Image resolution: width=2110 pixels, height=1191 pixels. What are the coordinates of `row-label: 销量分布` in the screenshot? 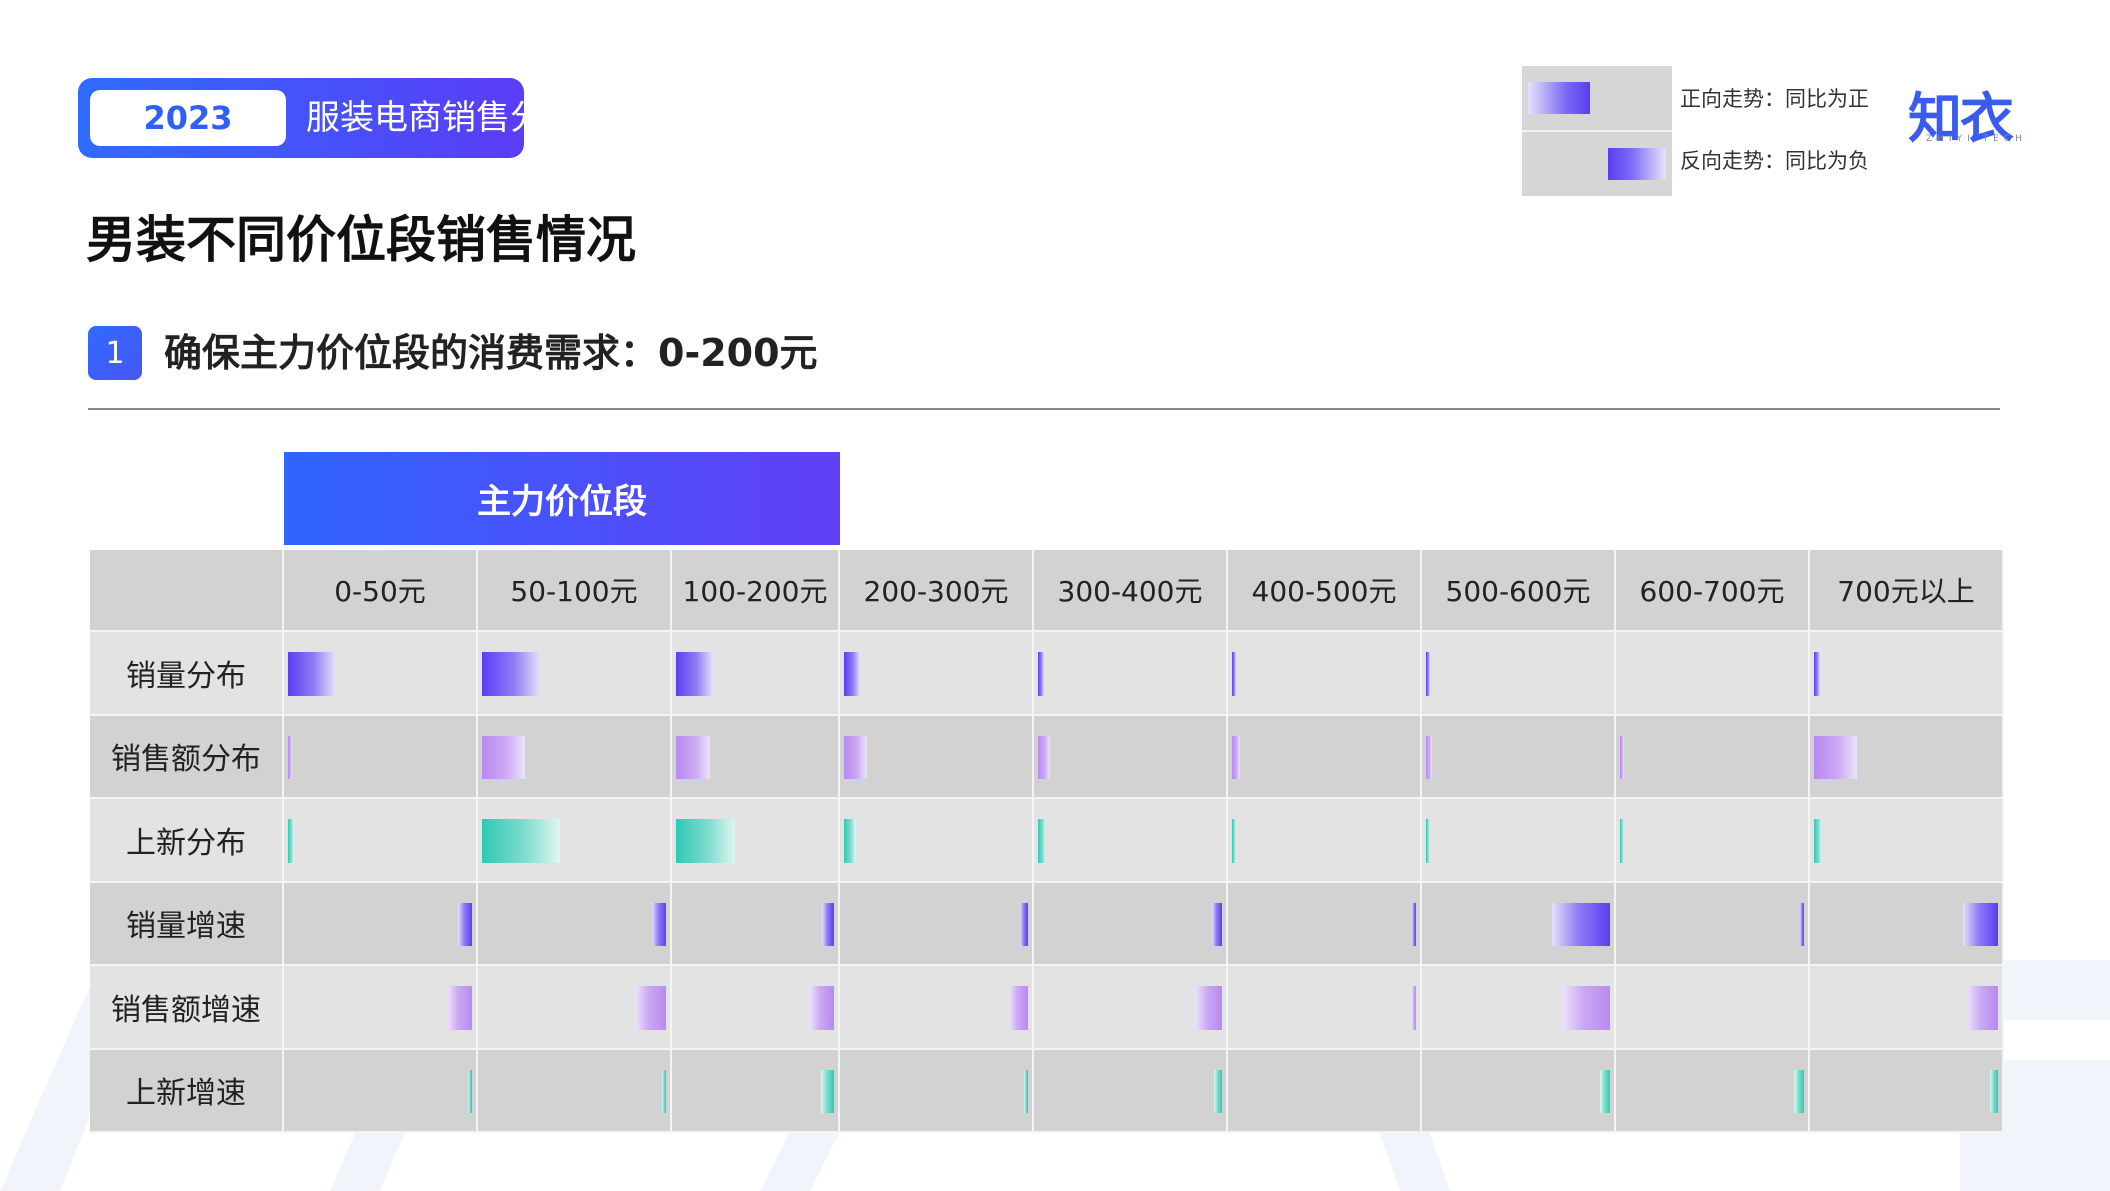 It's located at (187, 674).